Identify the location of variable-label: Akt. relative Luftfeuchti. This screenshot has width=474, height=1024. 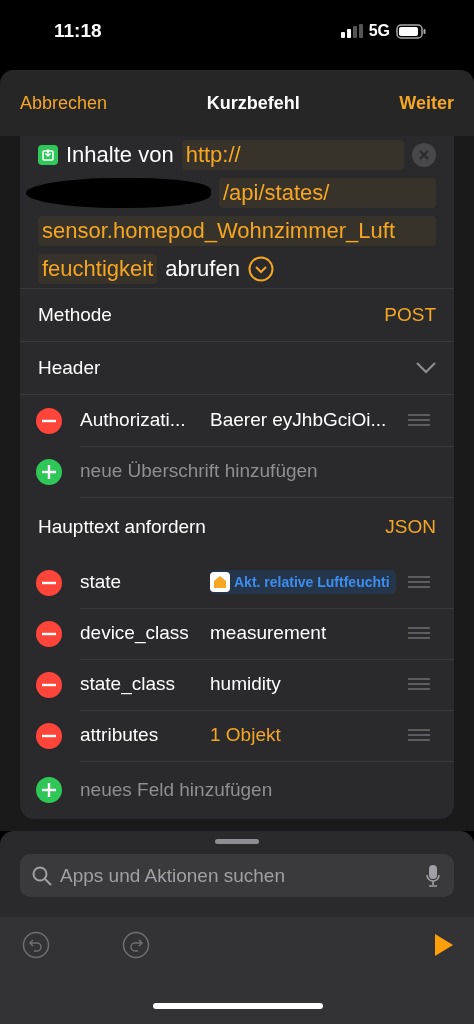
(312, 582).